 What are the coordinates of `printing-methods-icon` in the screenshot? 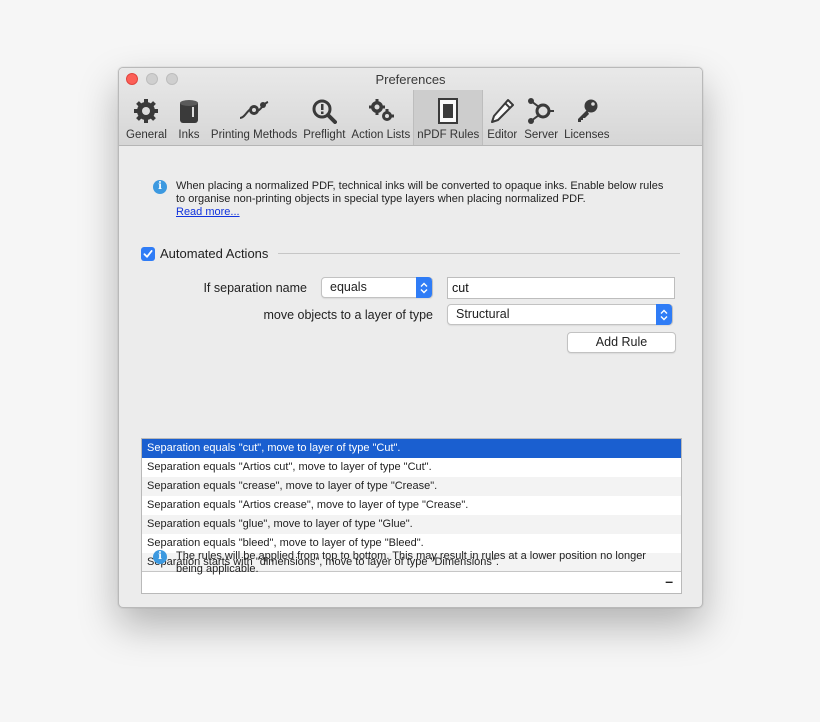 It's located at (254, 111).